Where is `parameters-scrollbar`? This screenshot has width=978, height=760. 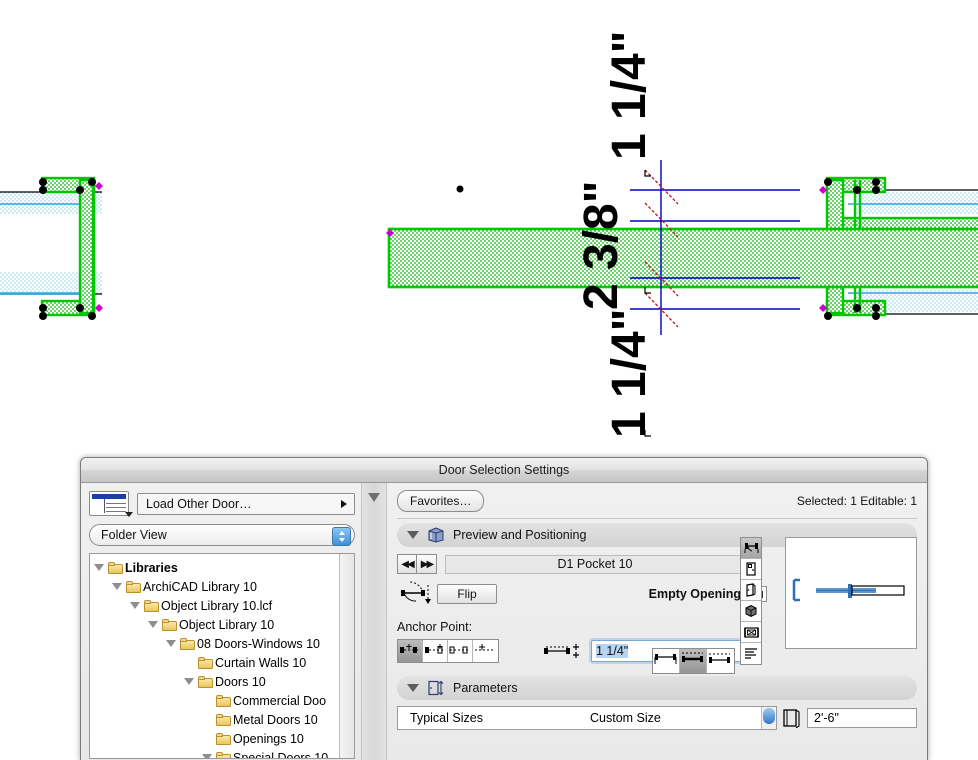 parameters-scrollbar is located at coordinates (768, 718).